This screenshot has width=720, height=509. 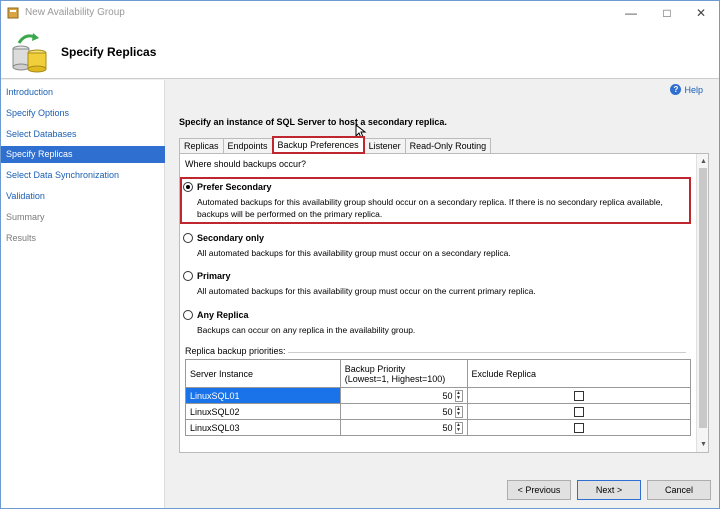 I want to click on table-row: LinuxSQL03 50 ▲ ▼, so click(x=438, y=427).